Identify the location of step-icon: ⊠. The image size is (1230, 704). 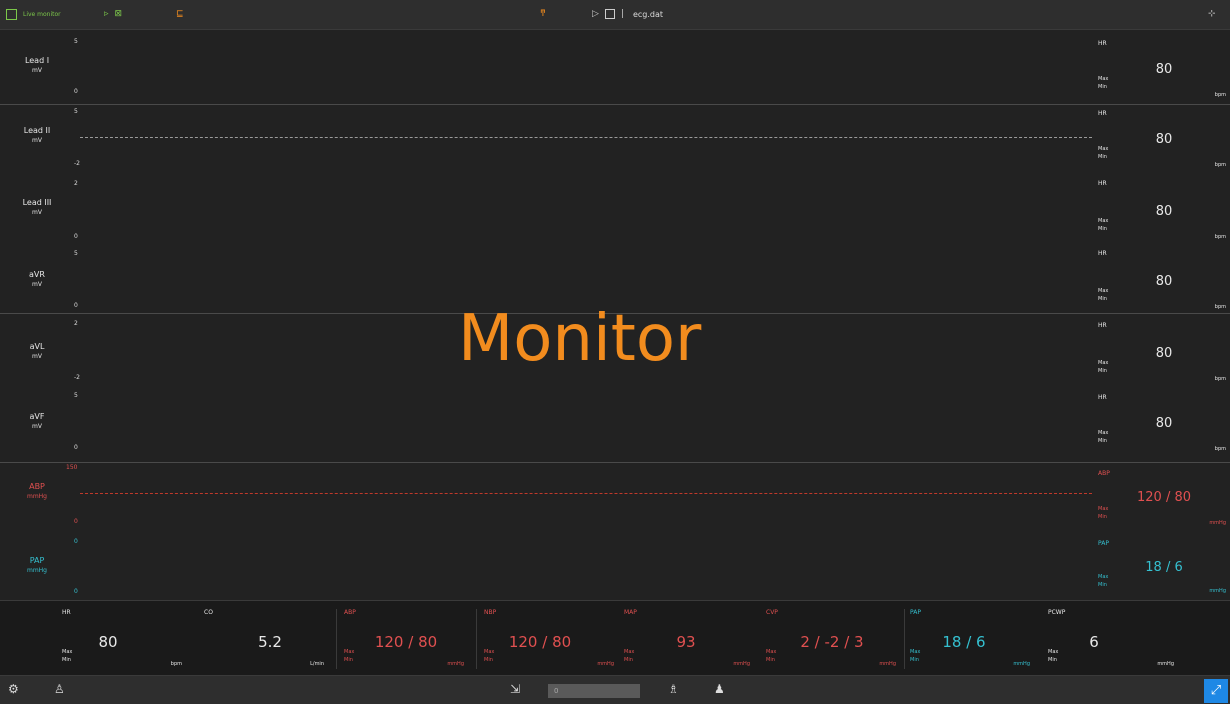
(119, 14).